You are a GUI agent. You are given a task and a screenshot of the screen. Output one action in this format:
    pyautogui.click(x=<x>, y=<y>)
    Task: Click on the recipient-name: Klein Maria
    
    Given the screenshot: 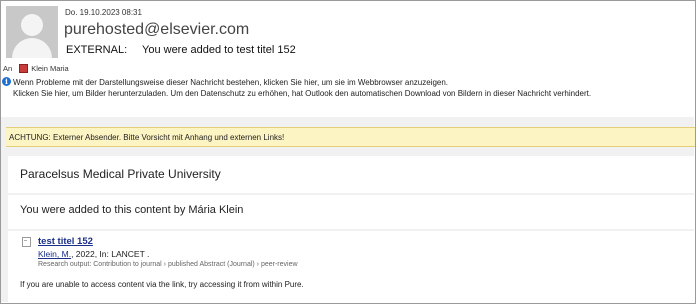 What is the action you would take?
    pyautogui.click(x=50, y=68)
    